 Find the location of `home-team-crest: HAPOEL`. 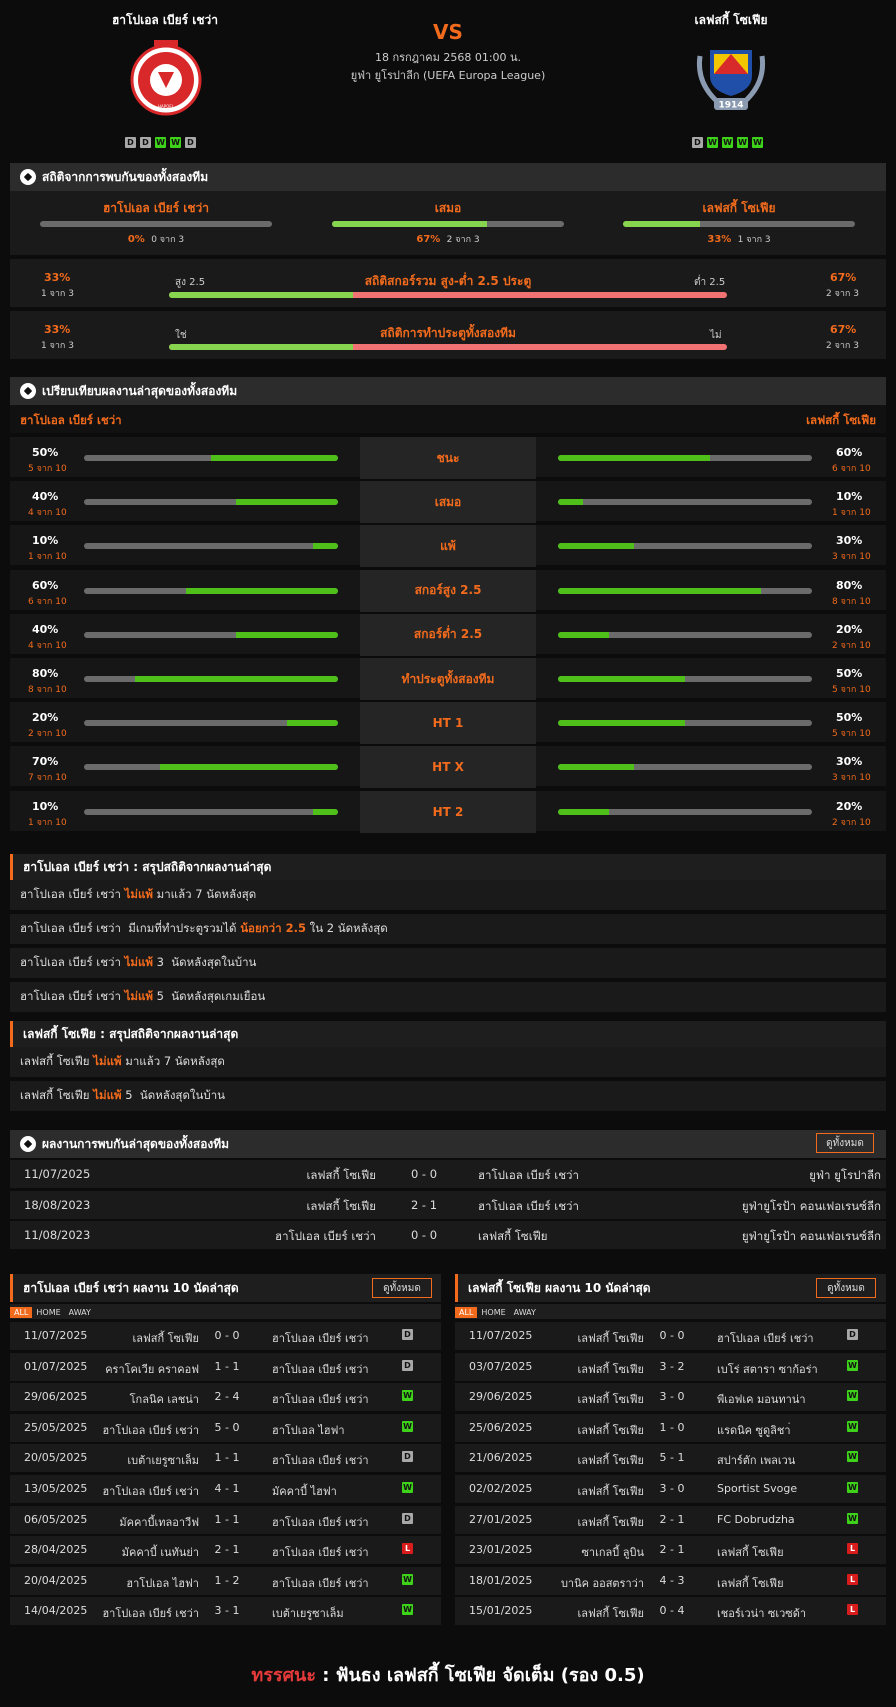

home-team-crest: HAPOEL is located at coordinates (166, 79).